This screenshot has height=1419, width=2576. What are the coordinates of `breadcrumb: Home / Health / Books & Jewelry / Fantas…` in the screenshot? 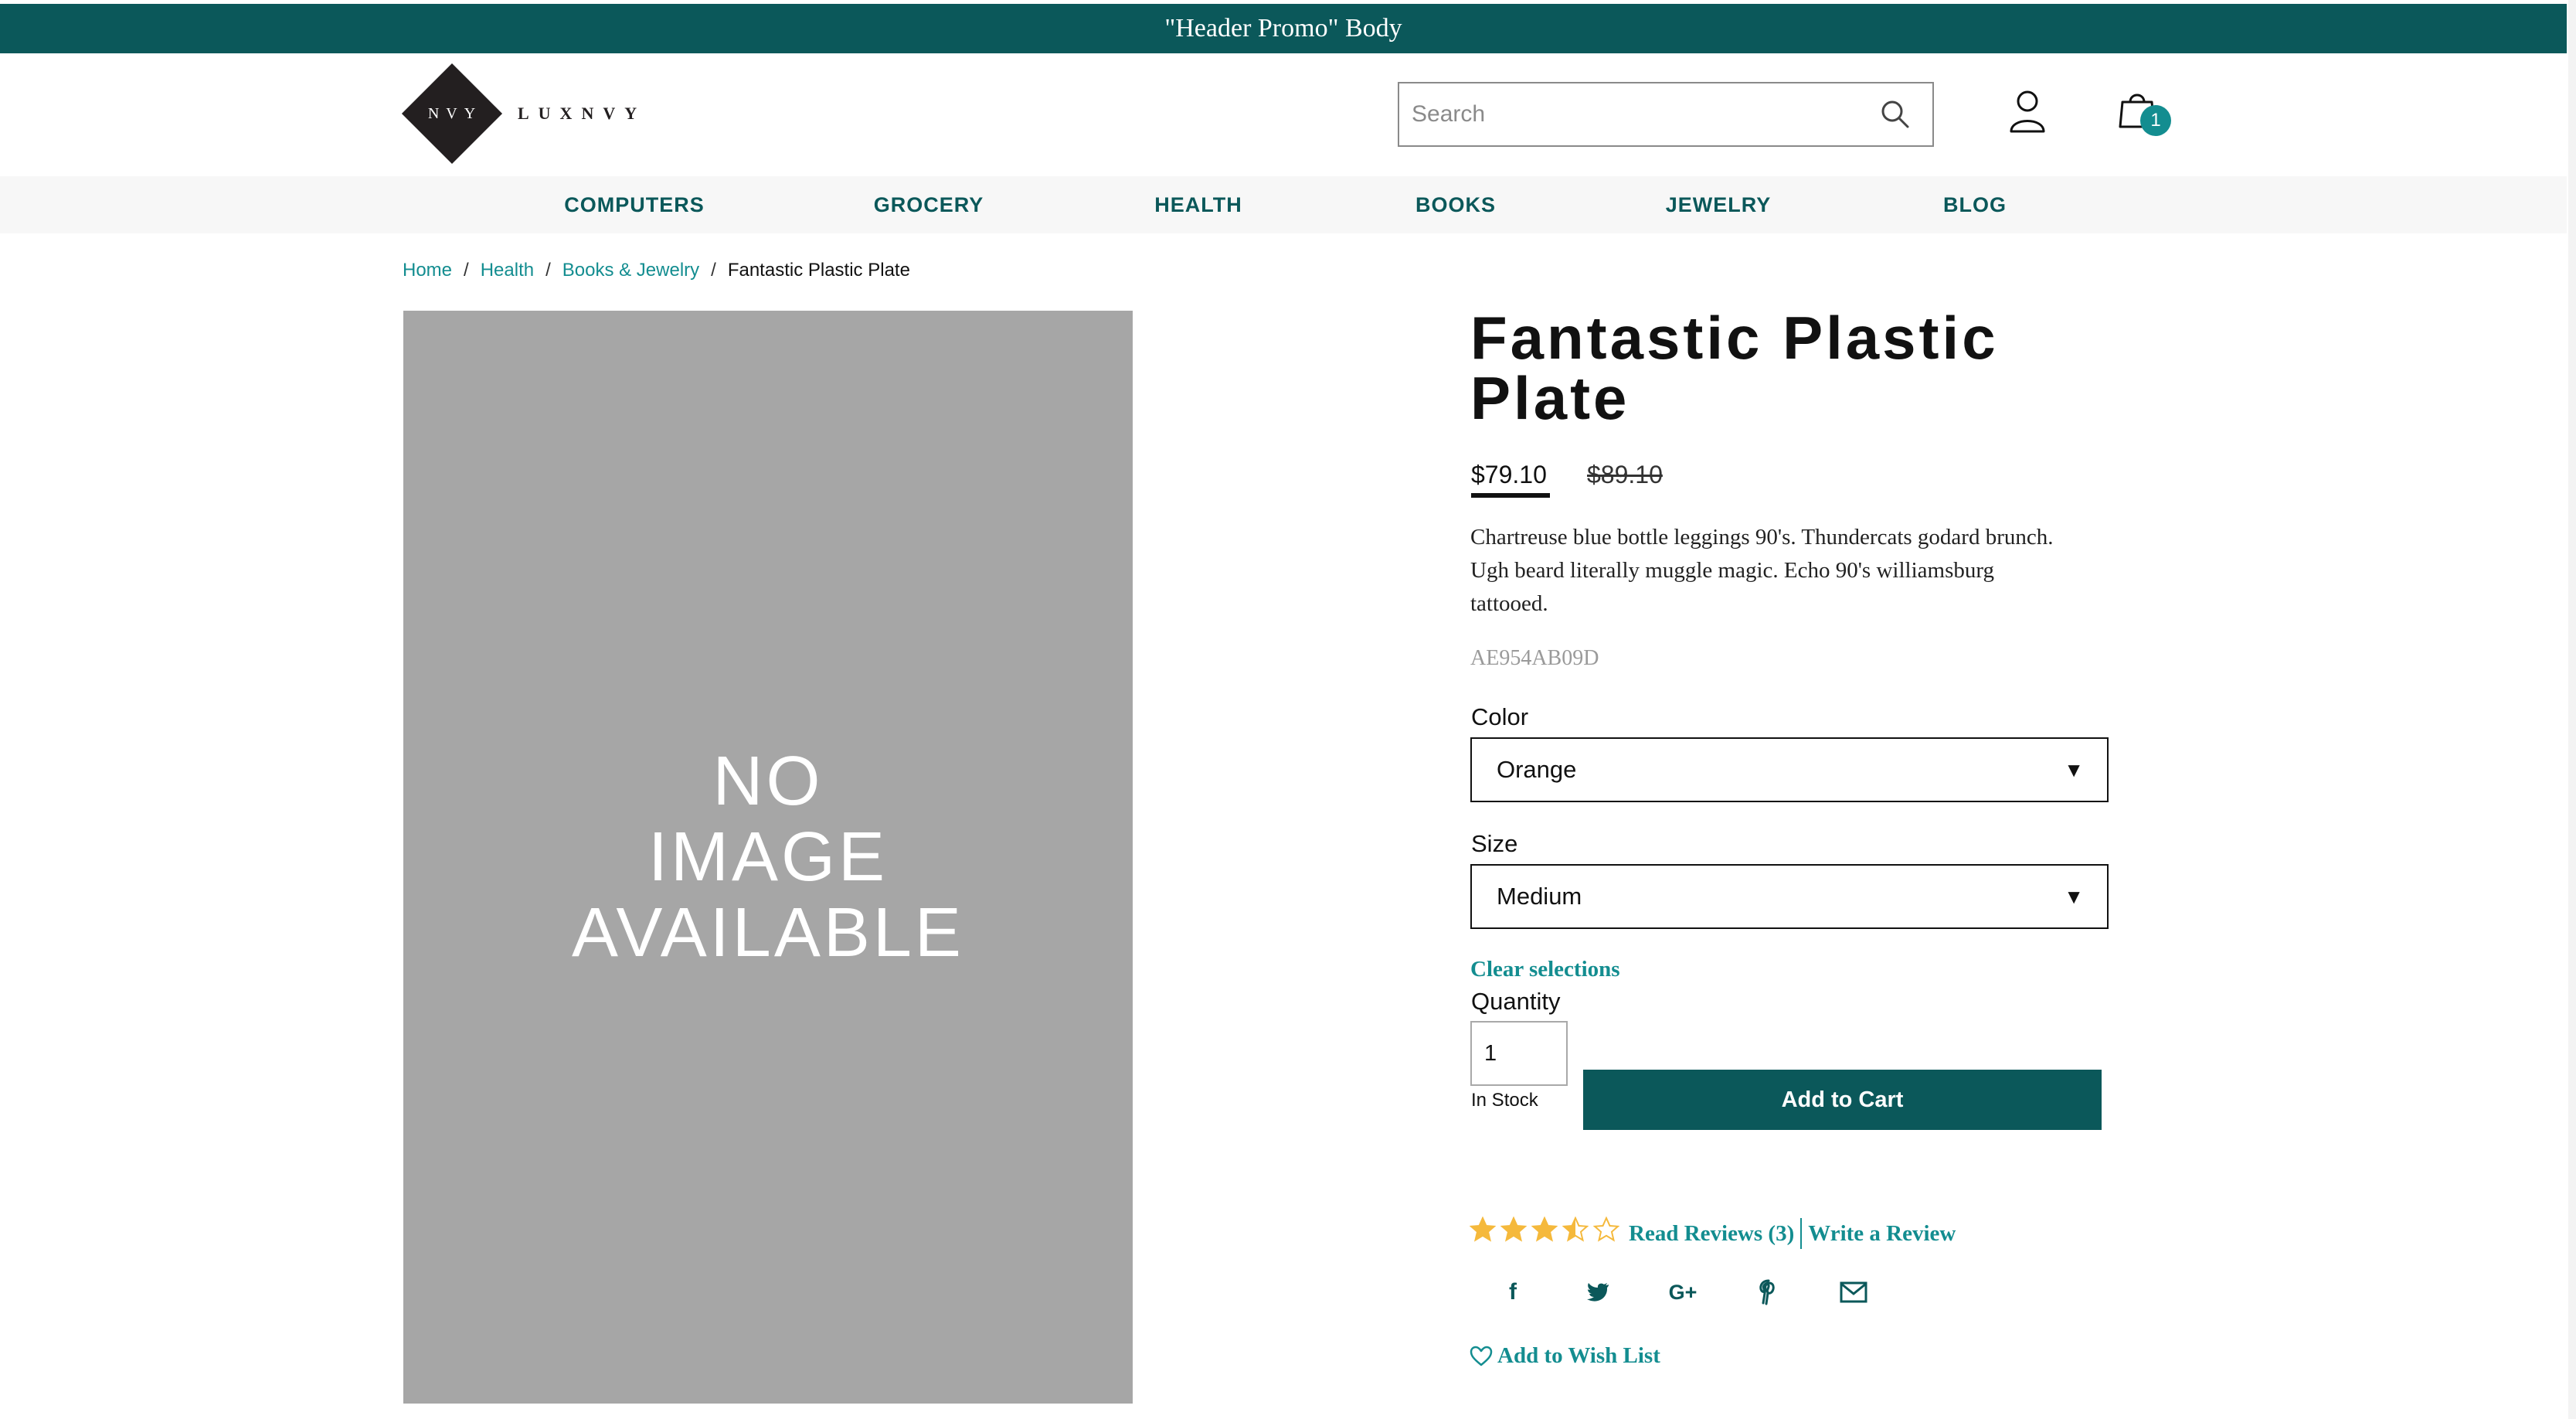 It's located at (656, 270).